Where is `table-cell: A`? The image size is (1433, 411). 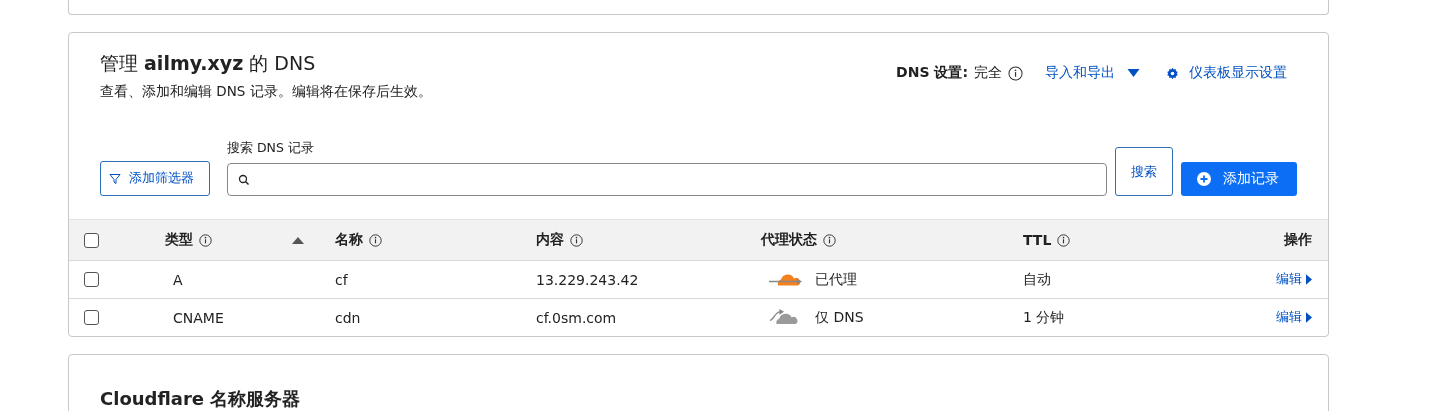
table-cell: A is located at coordinates (178, 279).